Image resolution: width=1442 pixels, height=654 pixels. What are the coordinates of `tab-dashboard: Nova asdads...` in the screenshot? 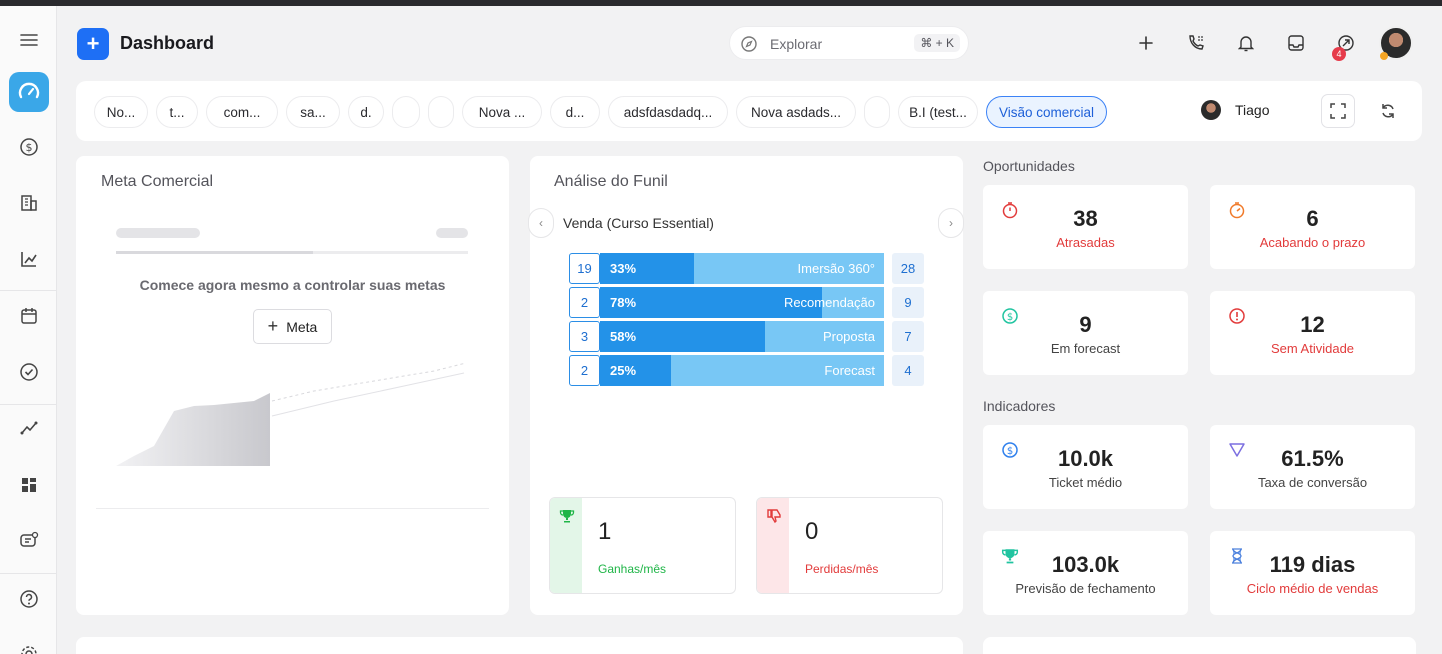 It's located at (796, 112).